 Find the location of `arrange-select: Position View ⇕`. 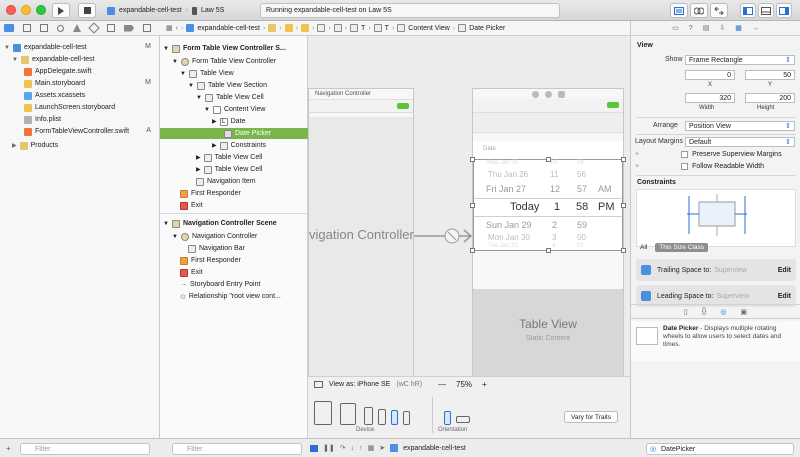

arrange-select: Position View ⇕ is located at coordinates (740, 126).